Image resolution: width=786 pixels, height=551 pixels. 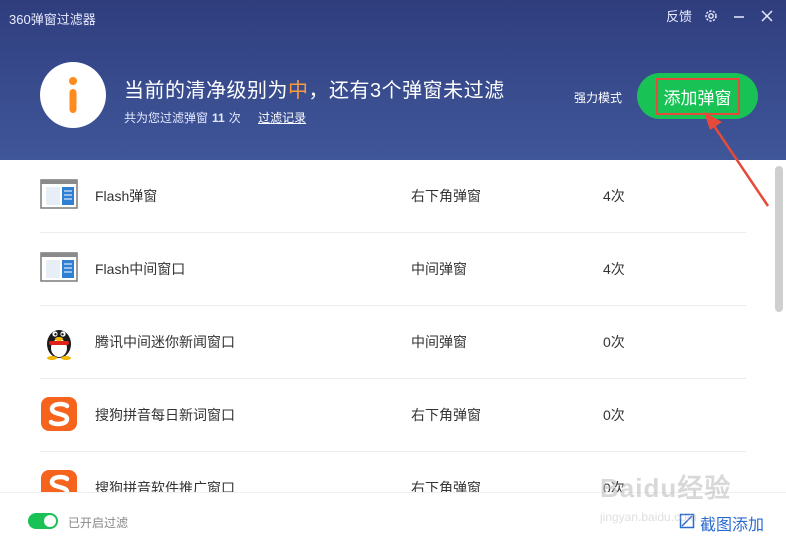 What do you see at coordinates (767, 16) in the screenshot?
I see `close-icon` at bounding box center [767, 16].